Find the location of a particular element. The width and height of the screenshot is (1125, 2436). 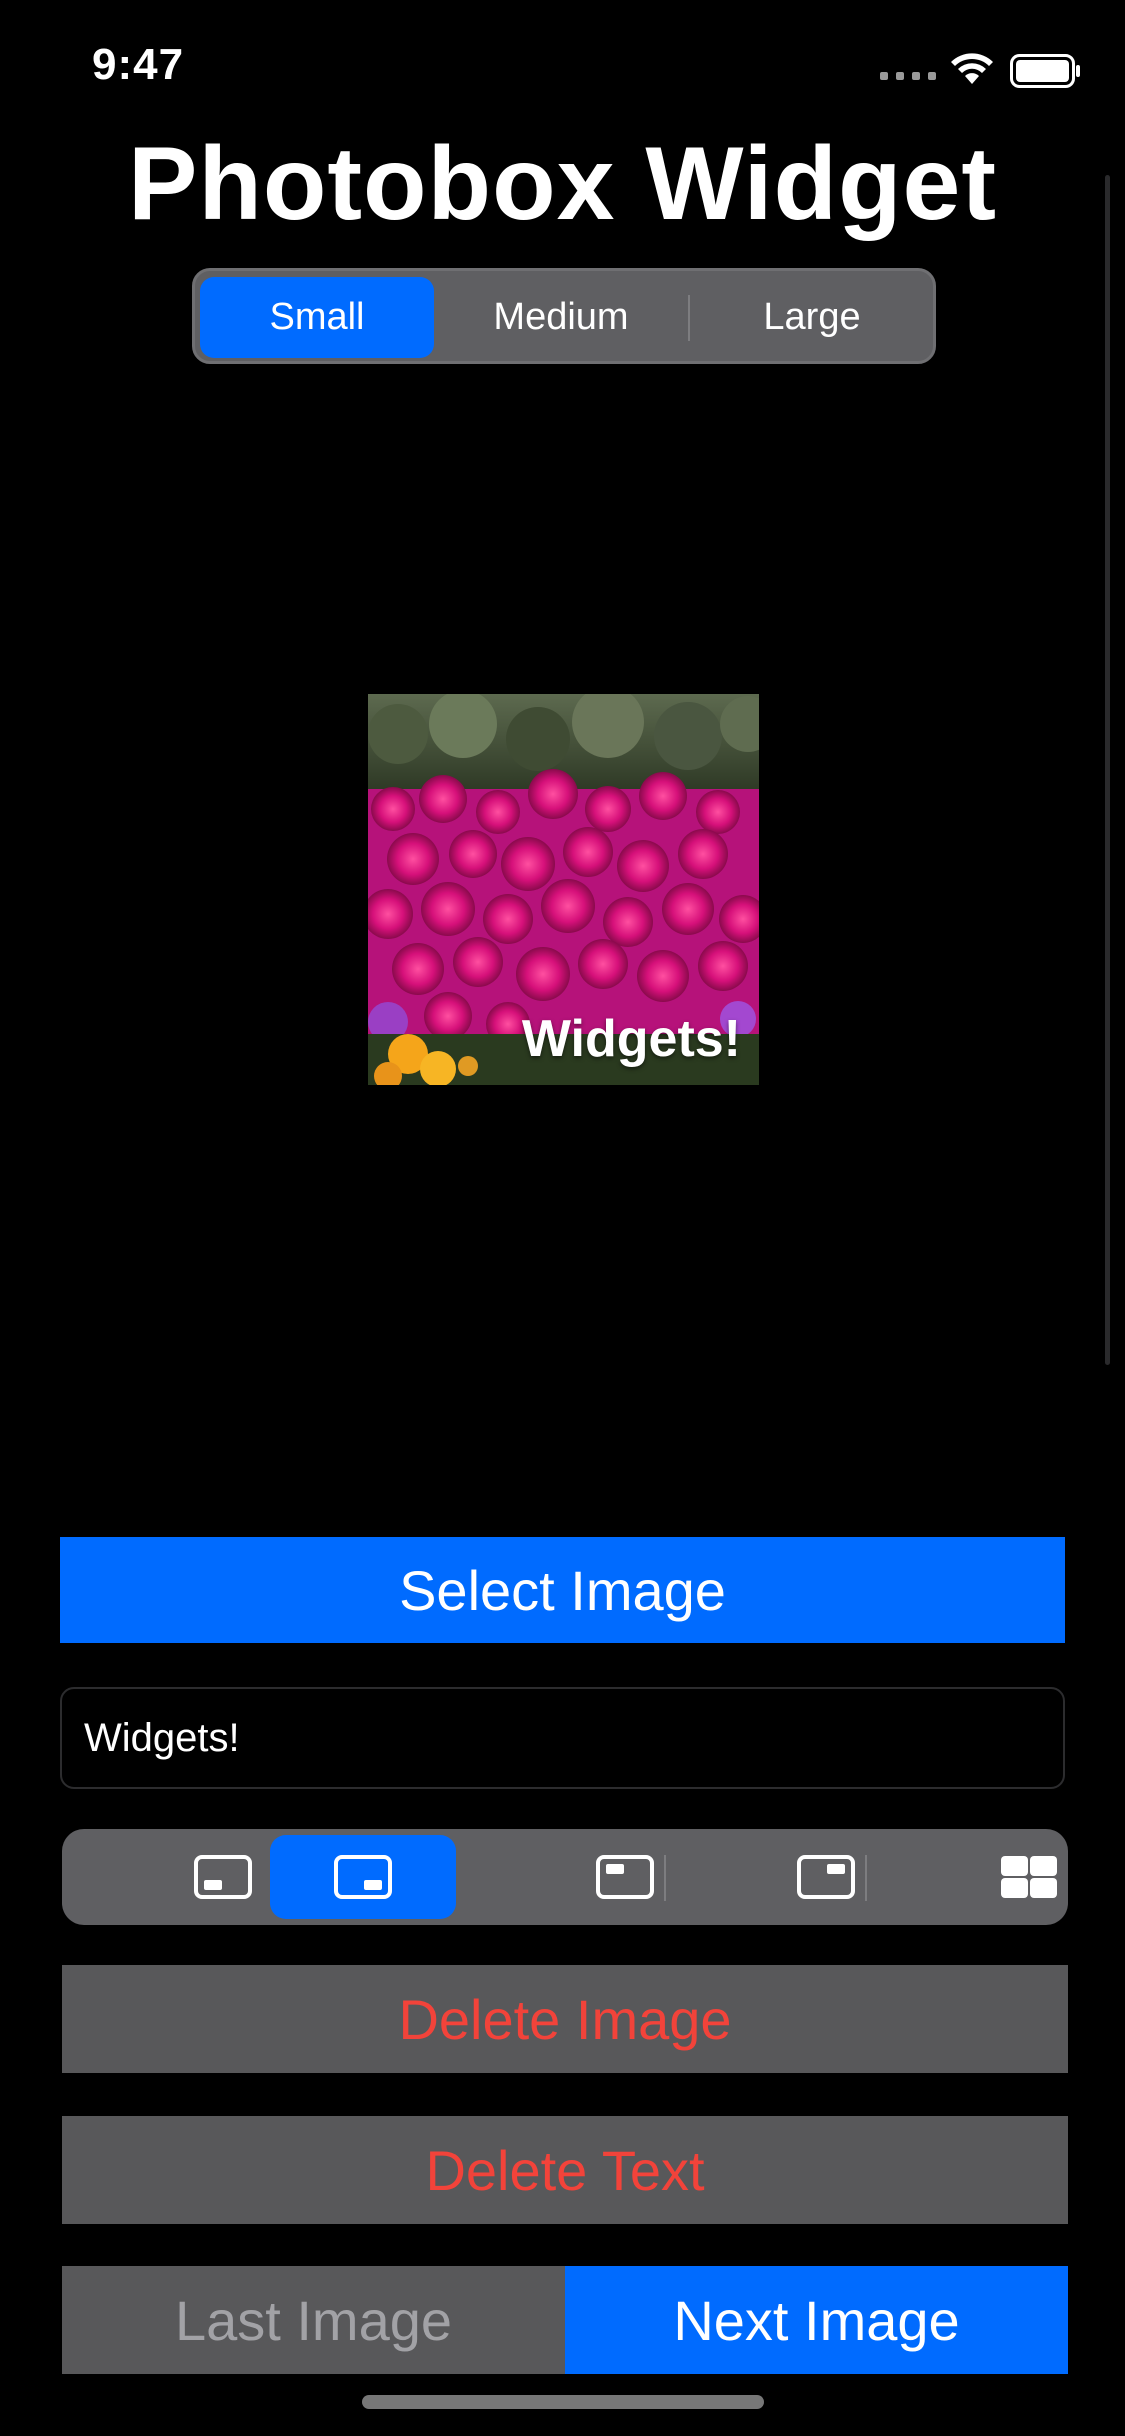

caption-position-segmented-control is located at coordinates (565, 1877).